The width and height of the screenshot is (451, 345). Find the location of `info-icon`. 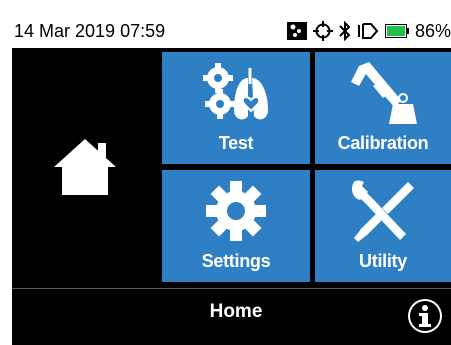

info-icon is located at coordinates (425, 318).